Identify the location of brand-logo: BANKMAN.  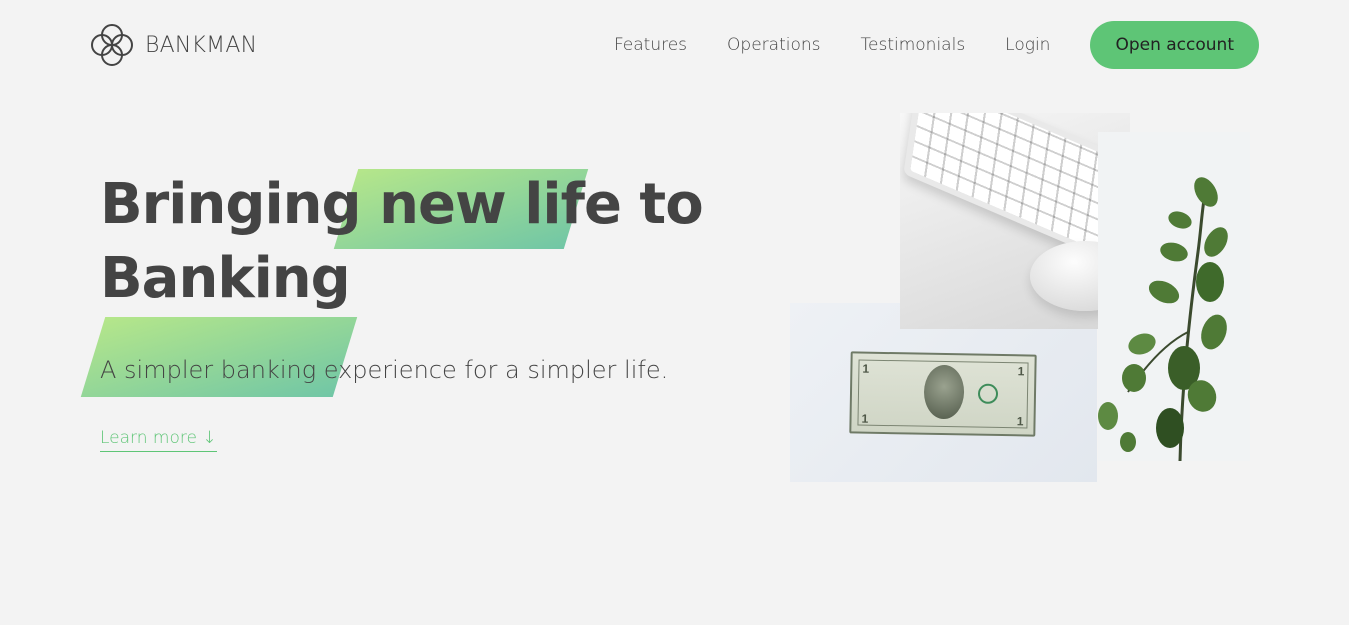
(173, 45).